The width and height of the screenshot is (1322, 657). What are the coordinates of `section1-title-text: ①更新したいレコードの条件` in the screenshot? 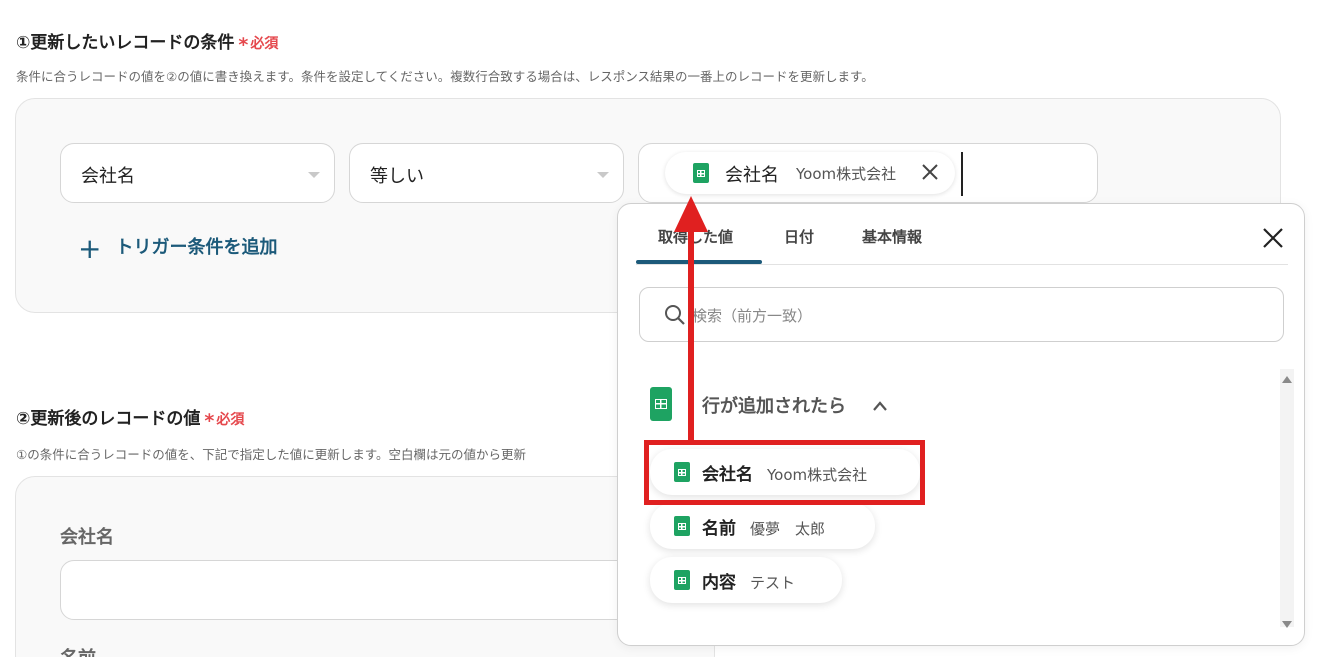 It's located at (125, 43).